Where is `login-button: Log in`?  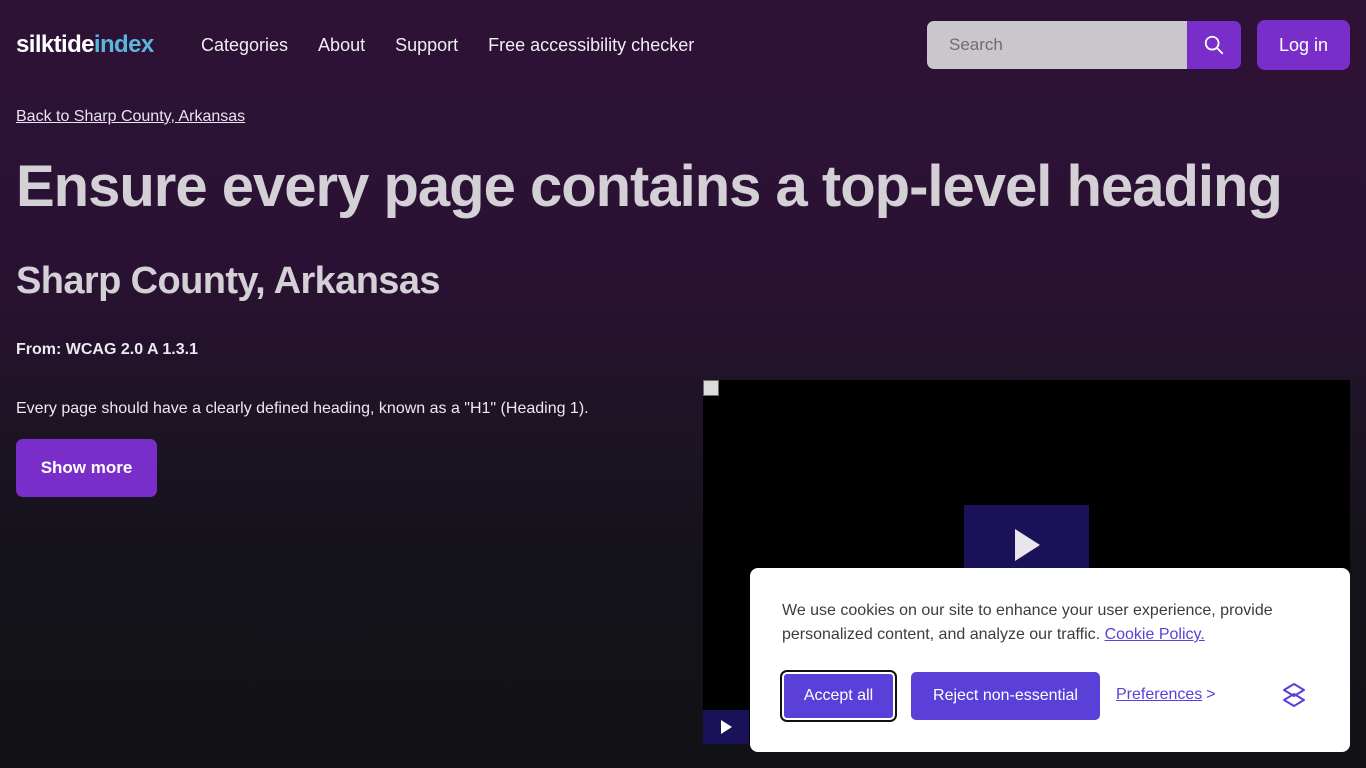
login-button: Log in is located at coordinates (1303, 45).